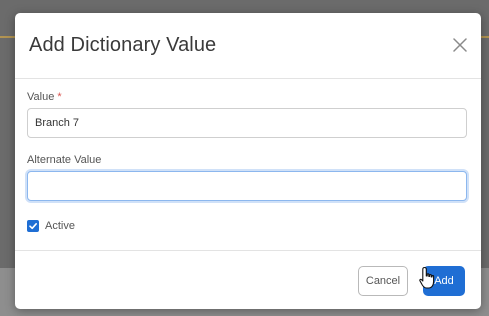 The width and height of the screenshot is (489, 316). What do you see at coordinates (247, 123) in the screenshot?
I see `value-input` at bounding box center [247, 123].